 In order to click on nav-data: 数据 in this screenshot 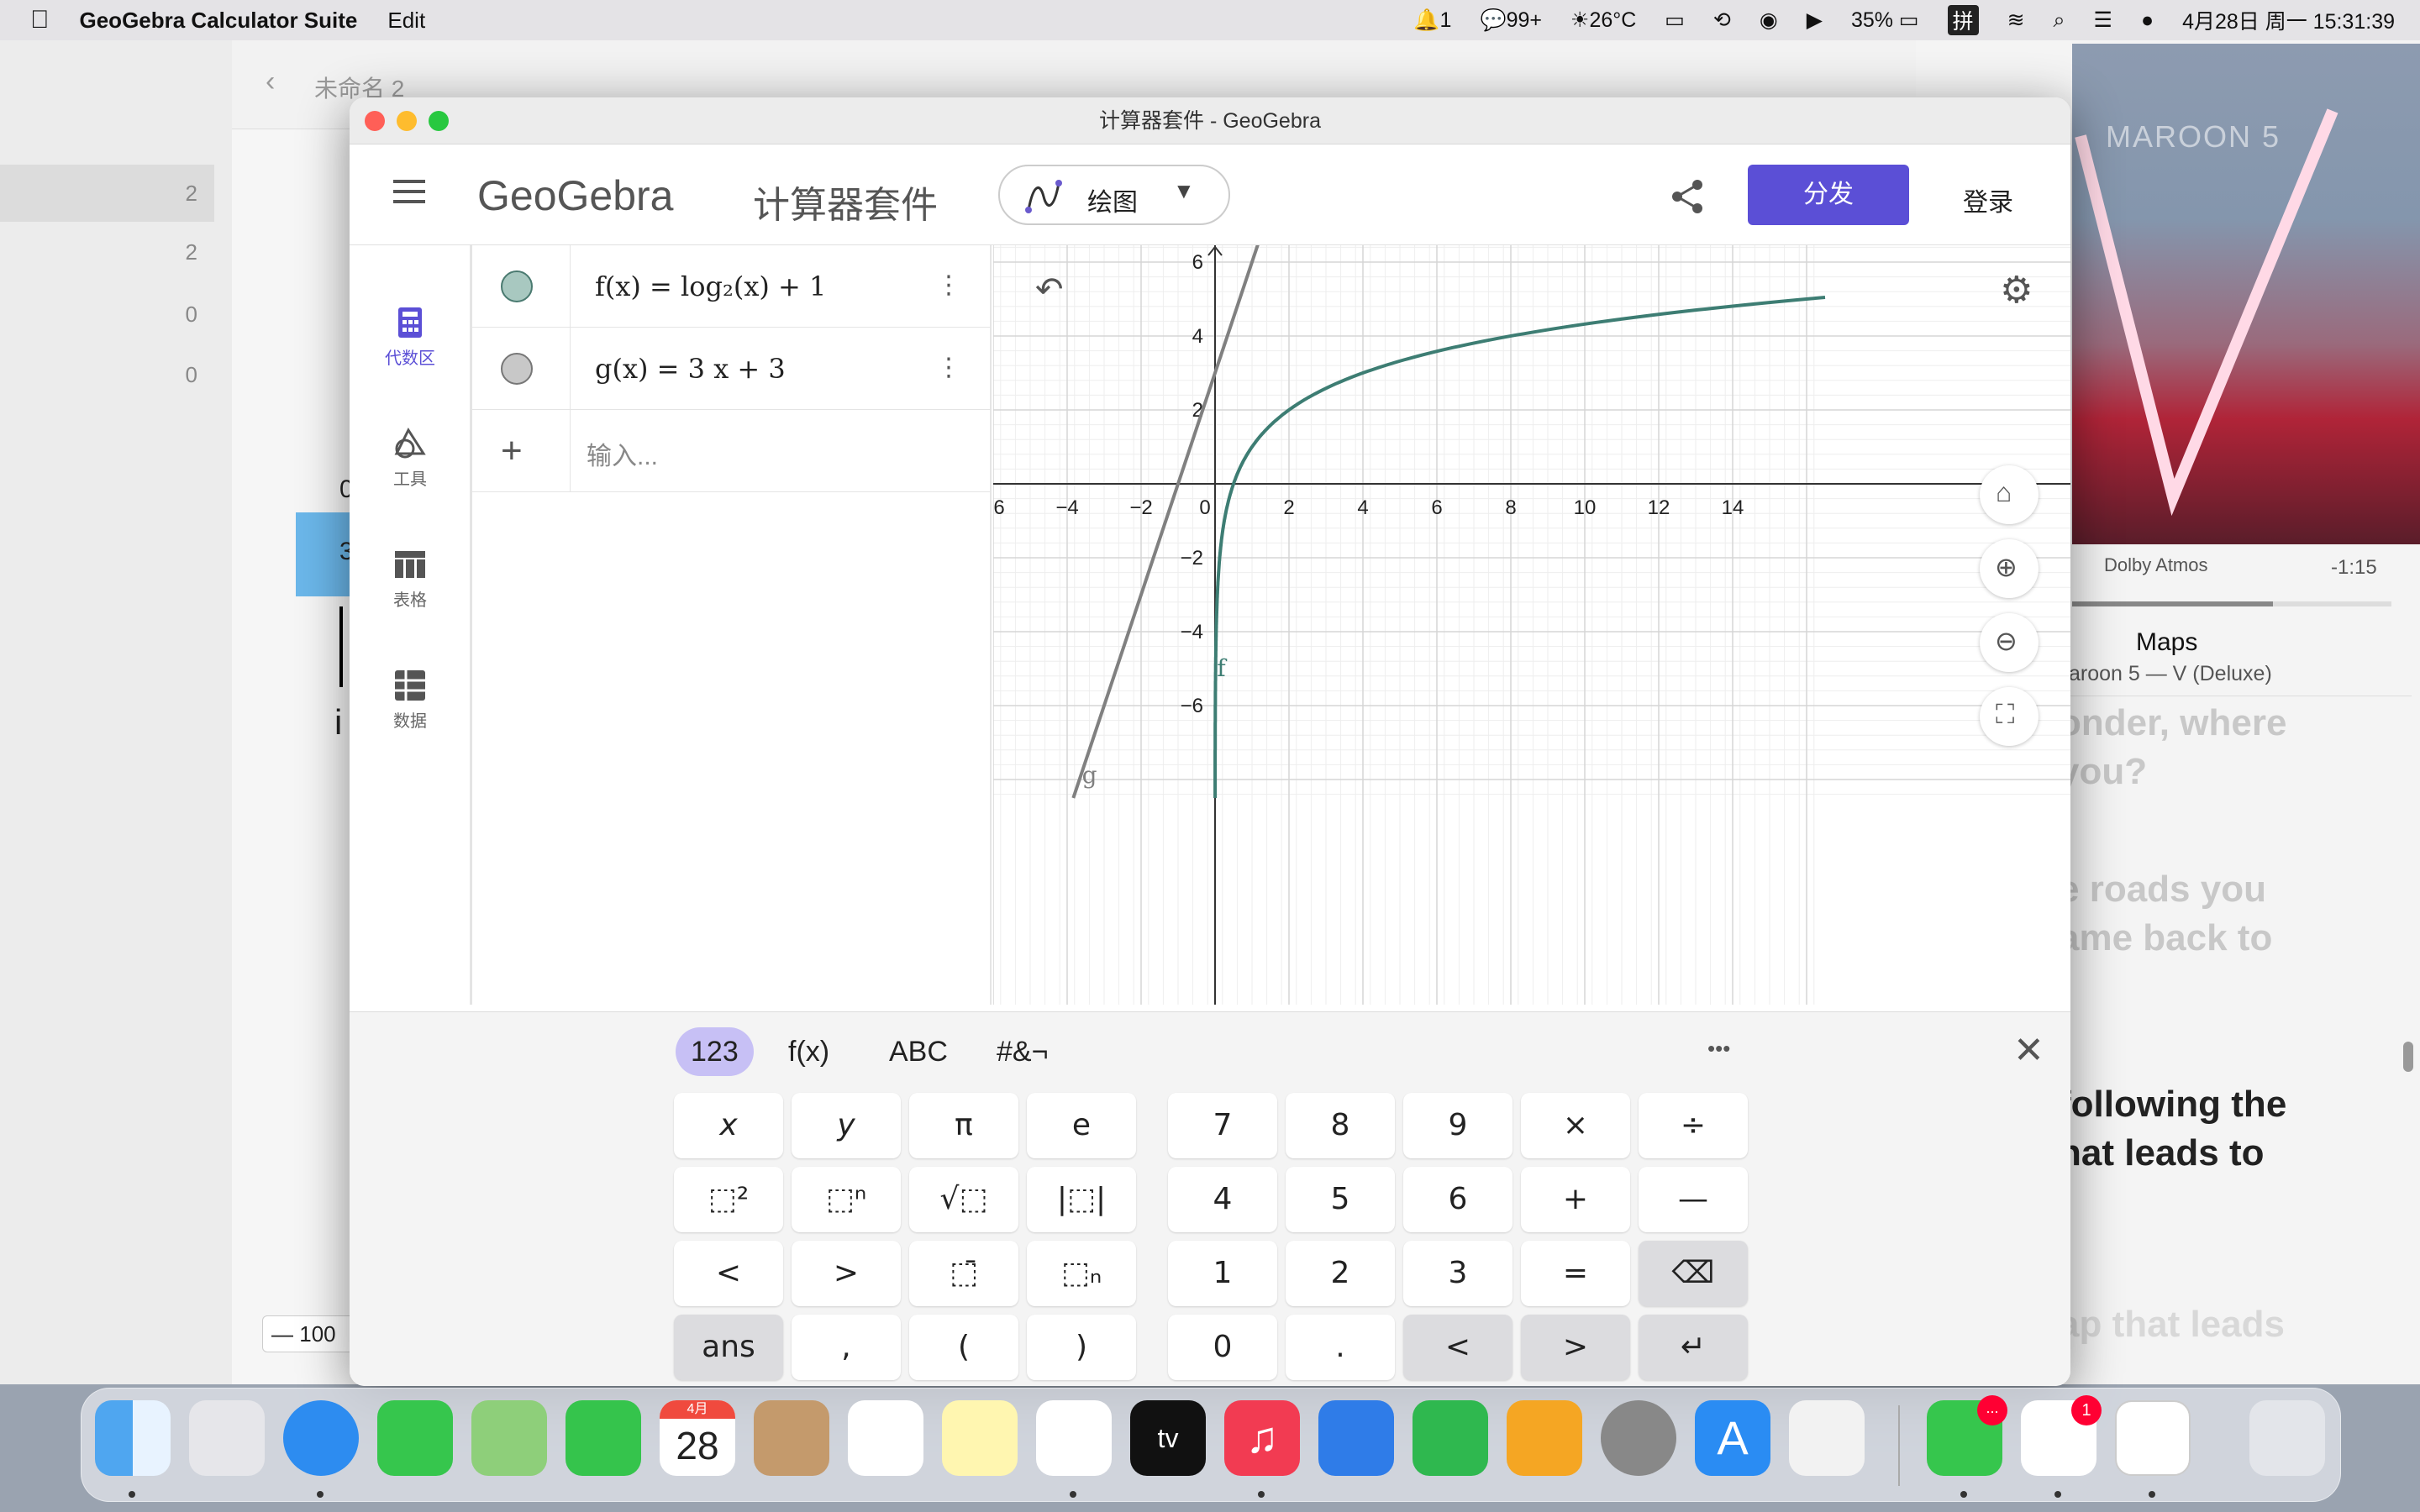, I will do `click(411, 700)`.